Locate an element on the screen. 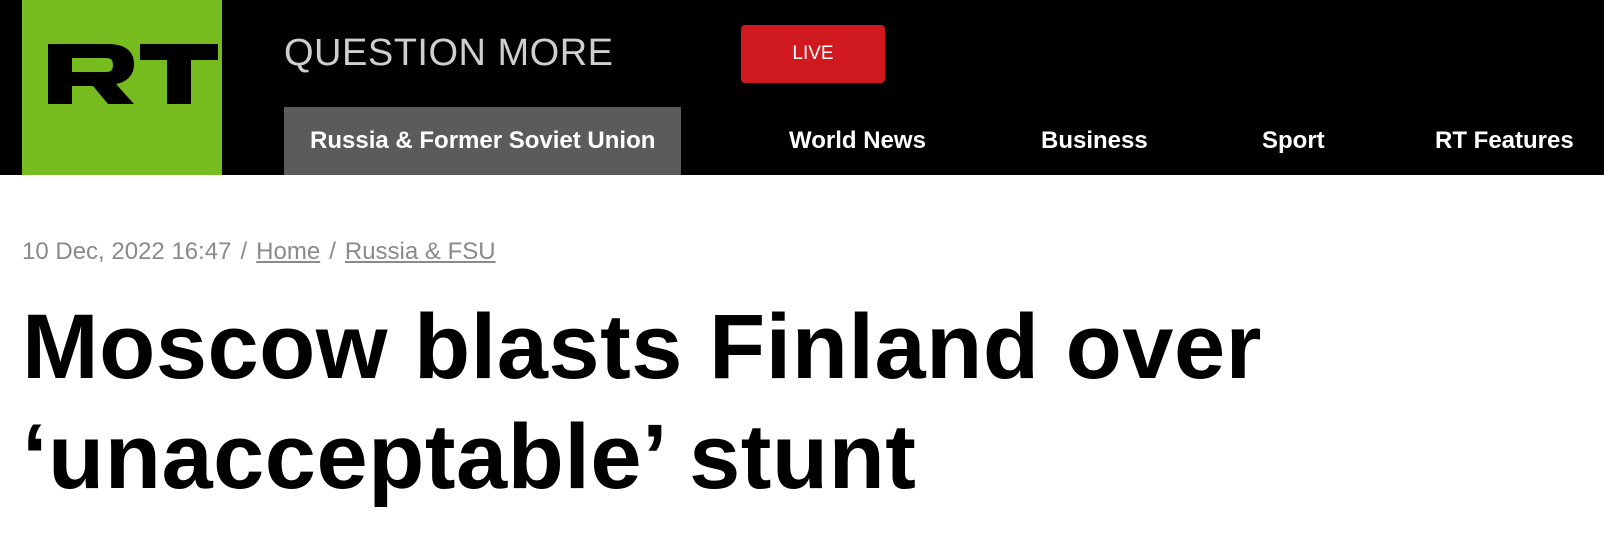  tagline: QUESTION MORE is located at coordinates (449, 53).